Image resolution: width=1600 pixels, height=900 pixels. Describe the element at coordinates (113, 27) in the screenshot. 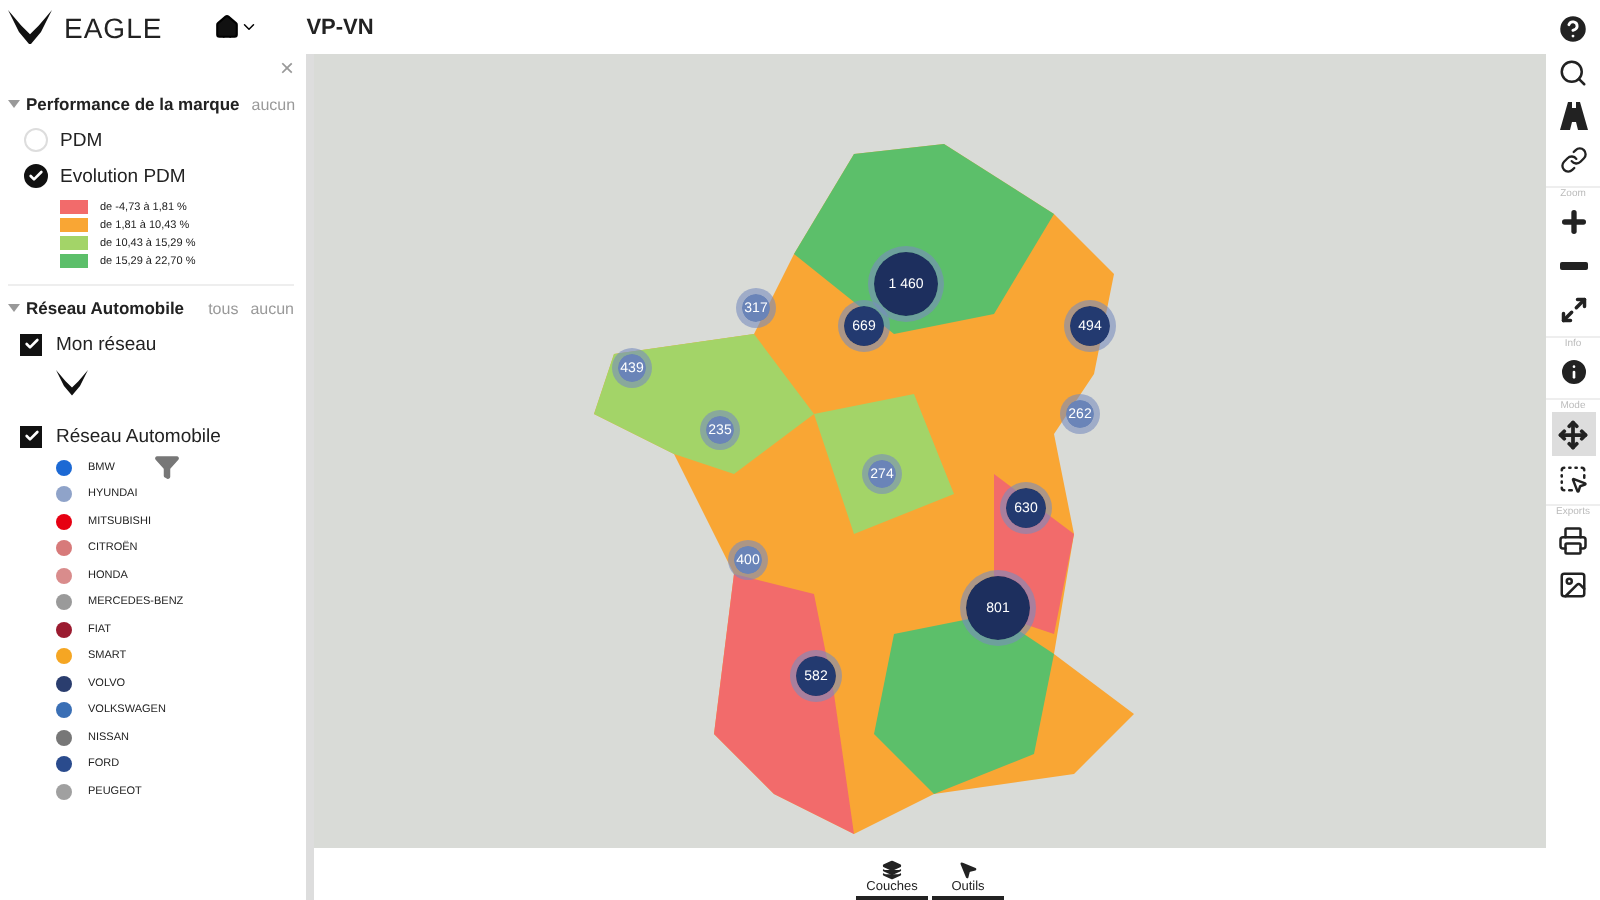

I see `brand-name: EAGLE` at that location.